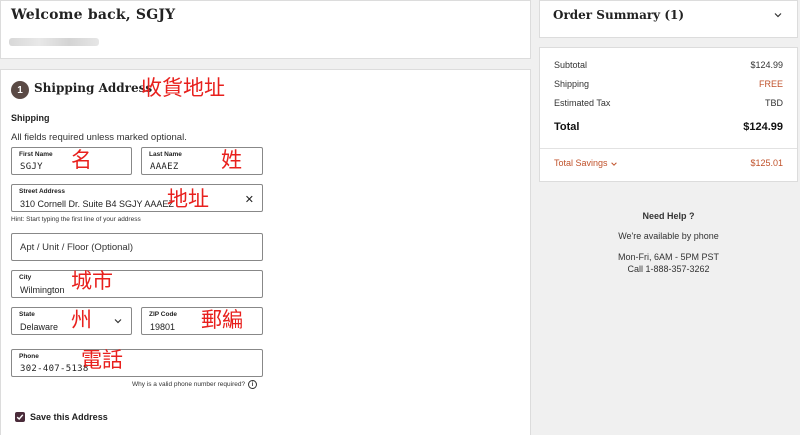 The image size is (800, 435). I want to click on save-address-label: Save this Address, so click(69, 417).